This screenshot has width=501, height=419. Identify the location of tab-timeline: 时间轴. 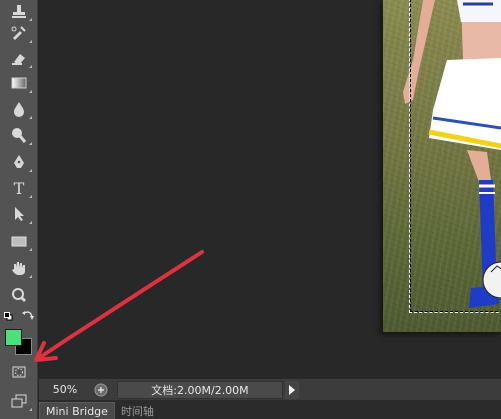
(137, 410).